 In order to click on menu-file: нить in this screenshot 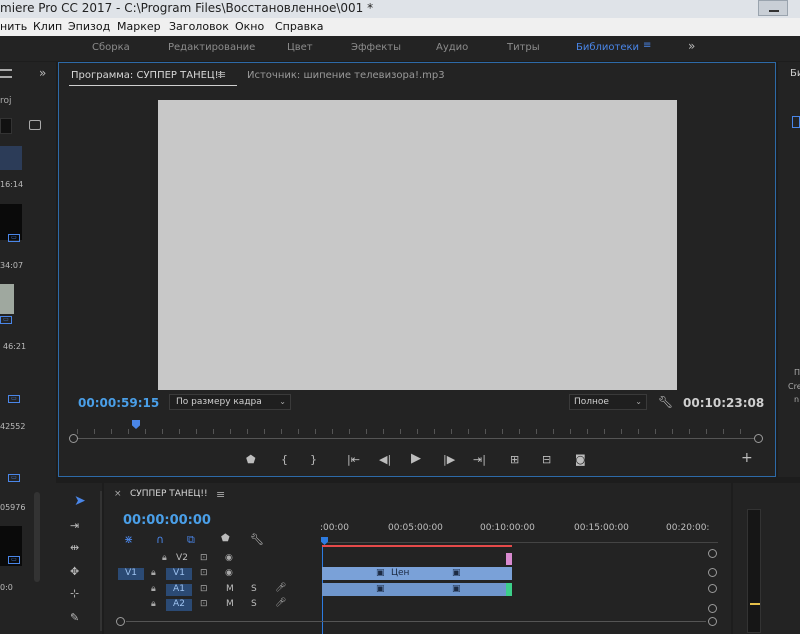, I will do `click(13, 26)`.